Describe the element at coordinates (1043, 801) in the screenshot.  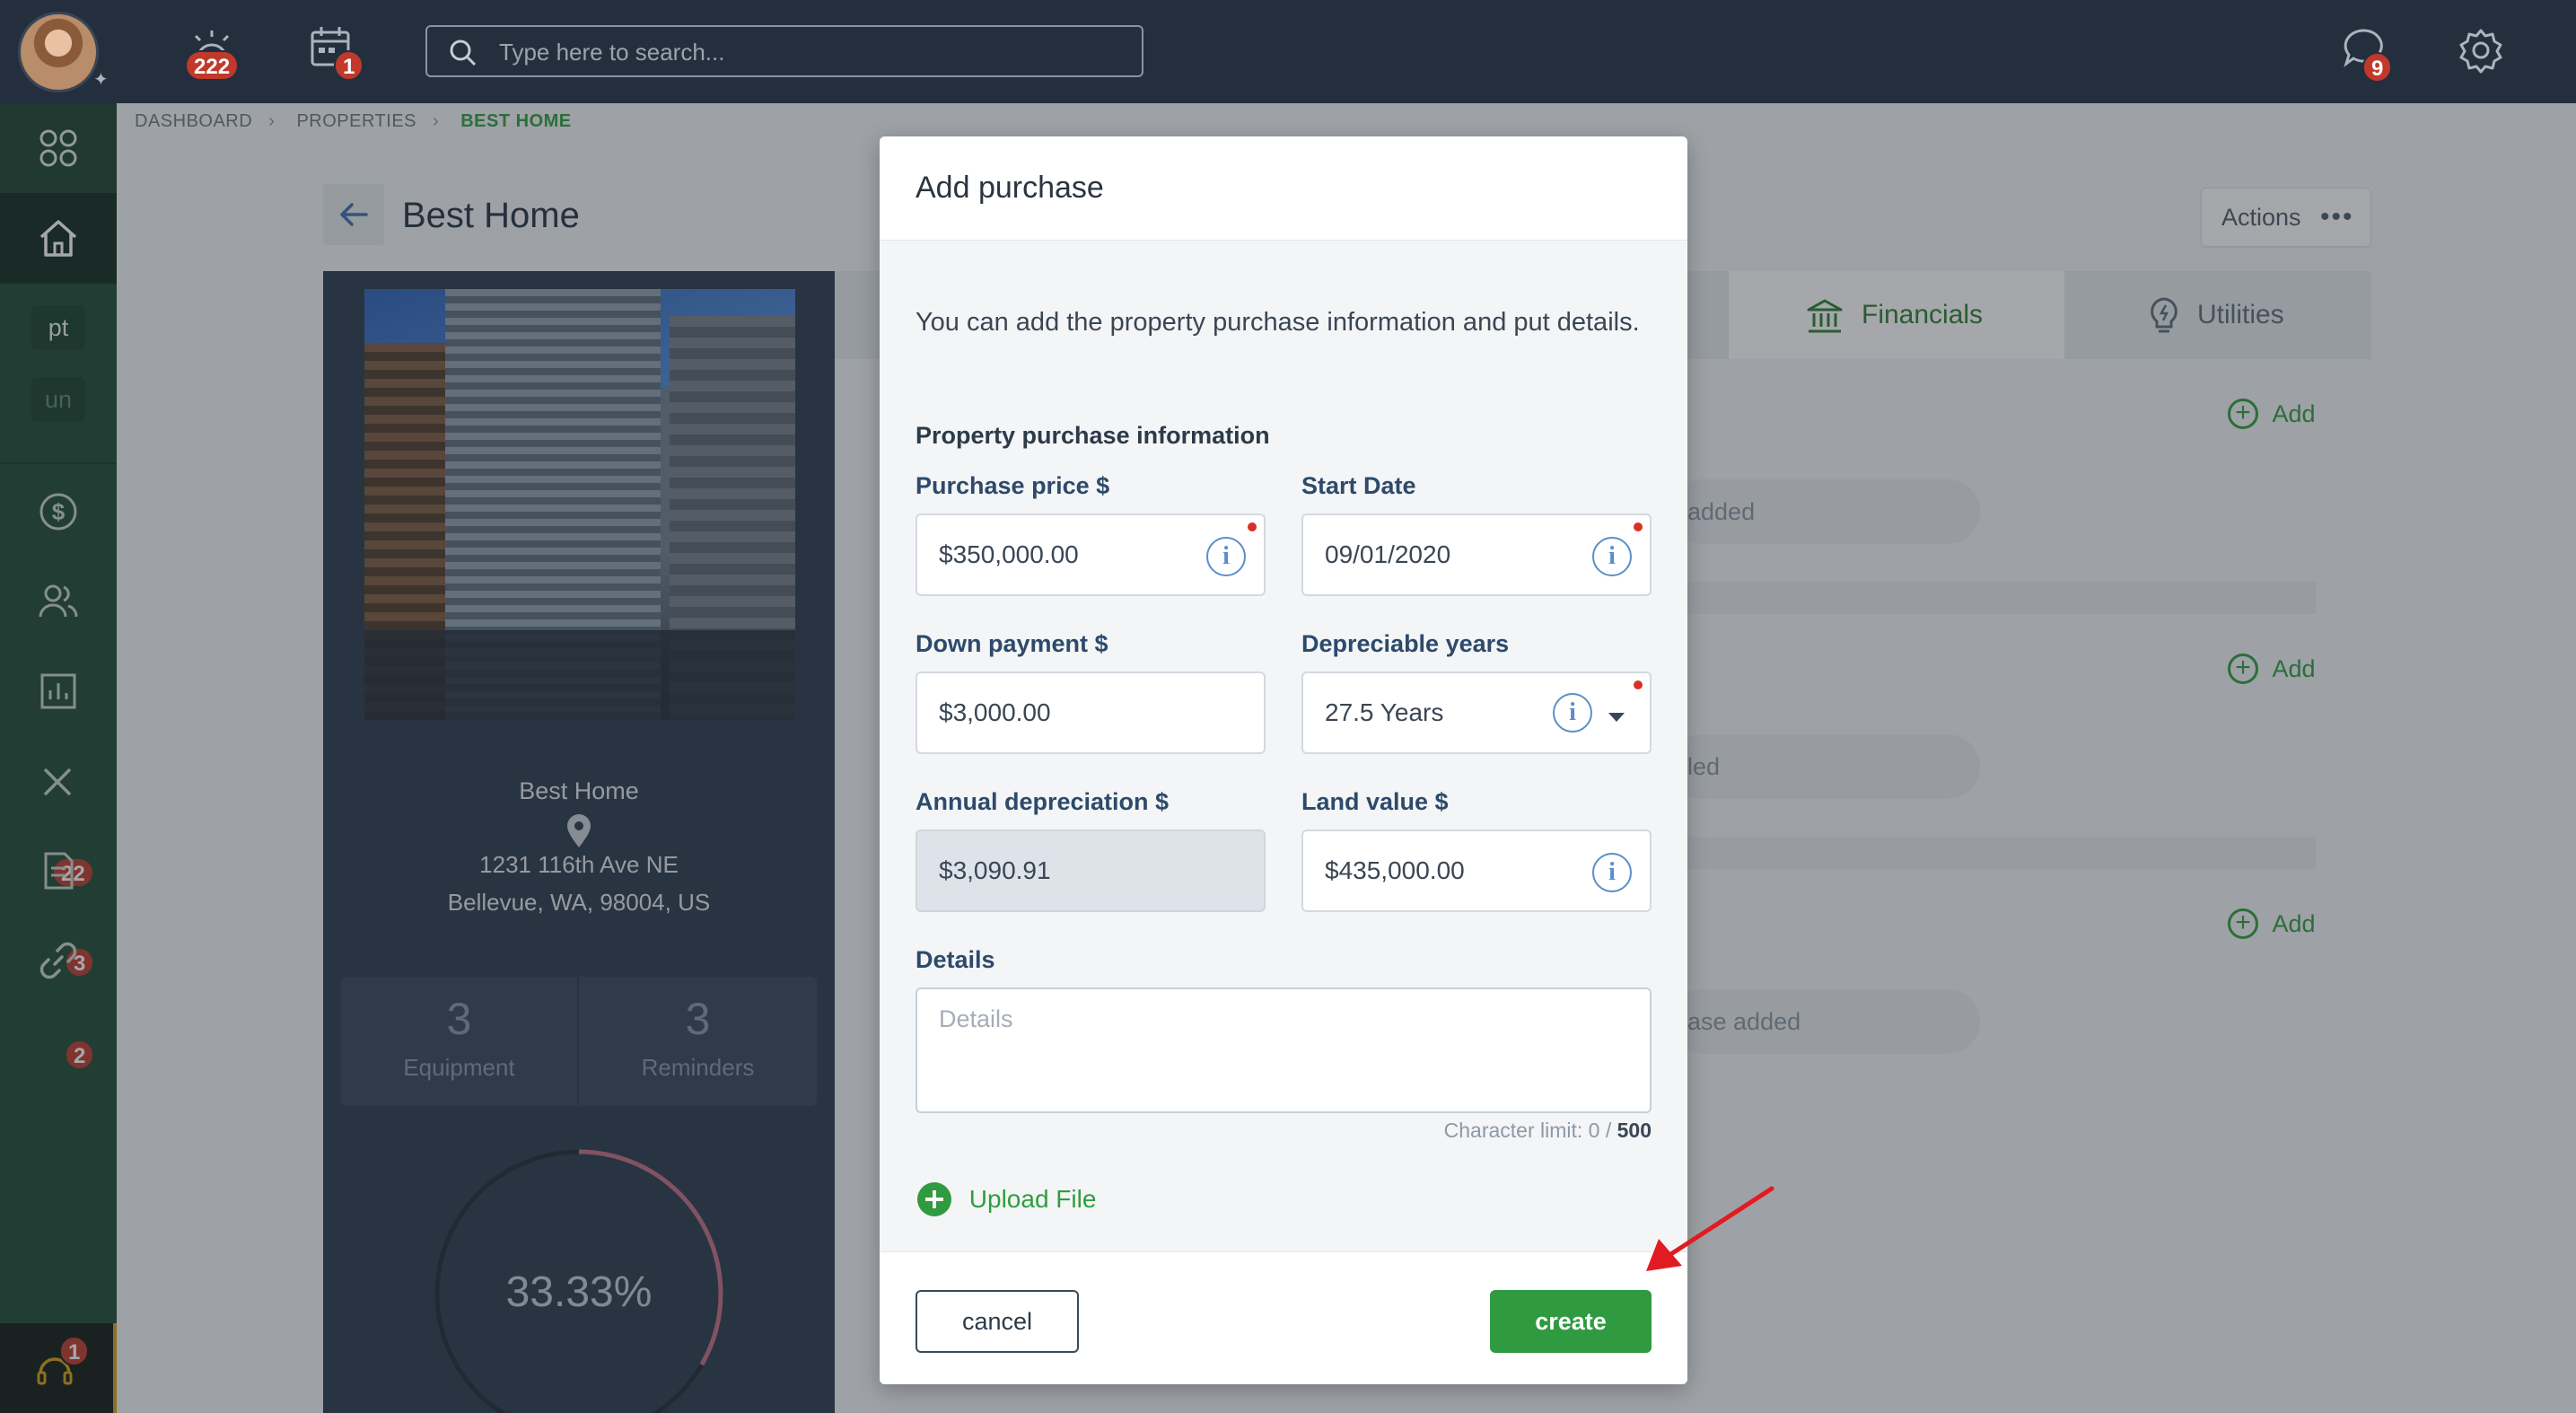
I see `annual-depreciation-label: Annual depreciation $` at that location.